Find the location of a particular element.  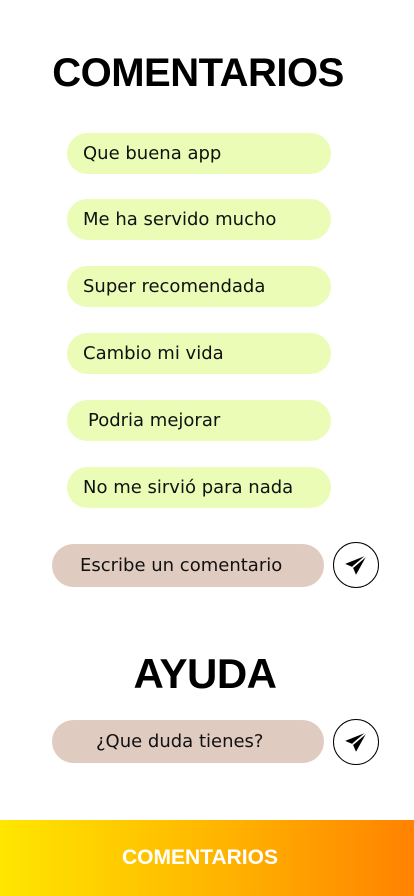

help-question-input: ¿Que duda tienes? is located at coordinates (188, 741).